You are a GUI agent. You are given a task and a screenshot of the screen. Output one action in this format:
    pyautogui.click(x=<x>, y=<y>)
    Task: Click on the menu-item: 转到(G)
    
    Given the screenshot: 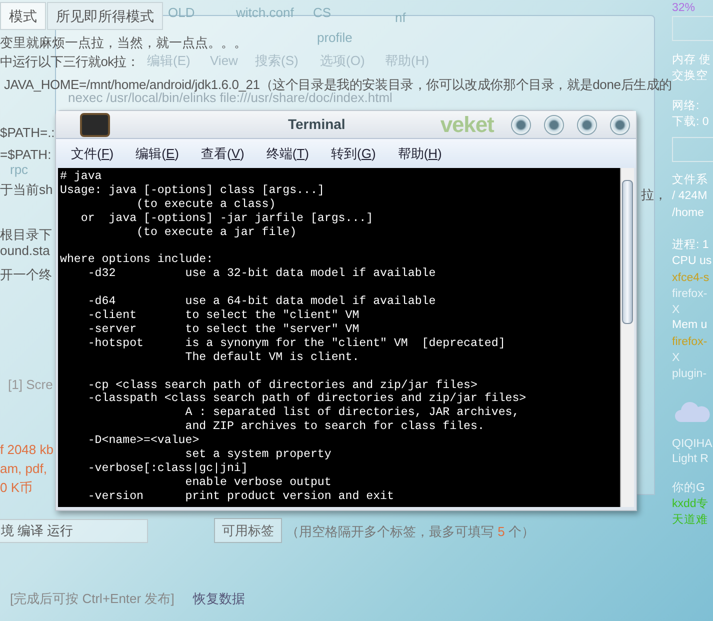 What is the action you would take?
    pyautogui.click(x=353, y=154)
    